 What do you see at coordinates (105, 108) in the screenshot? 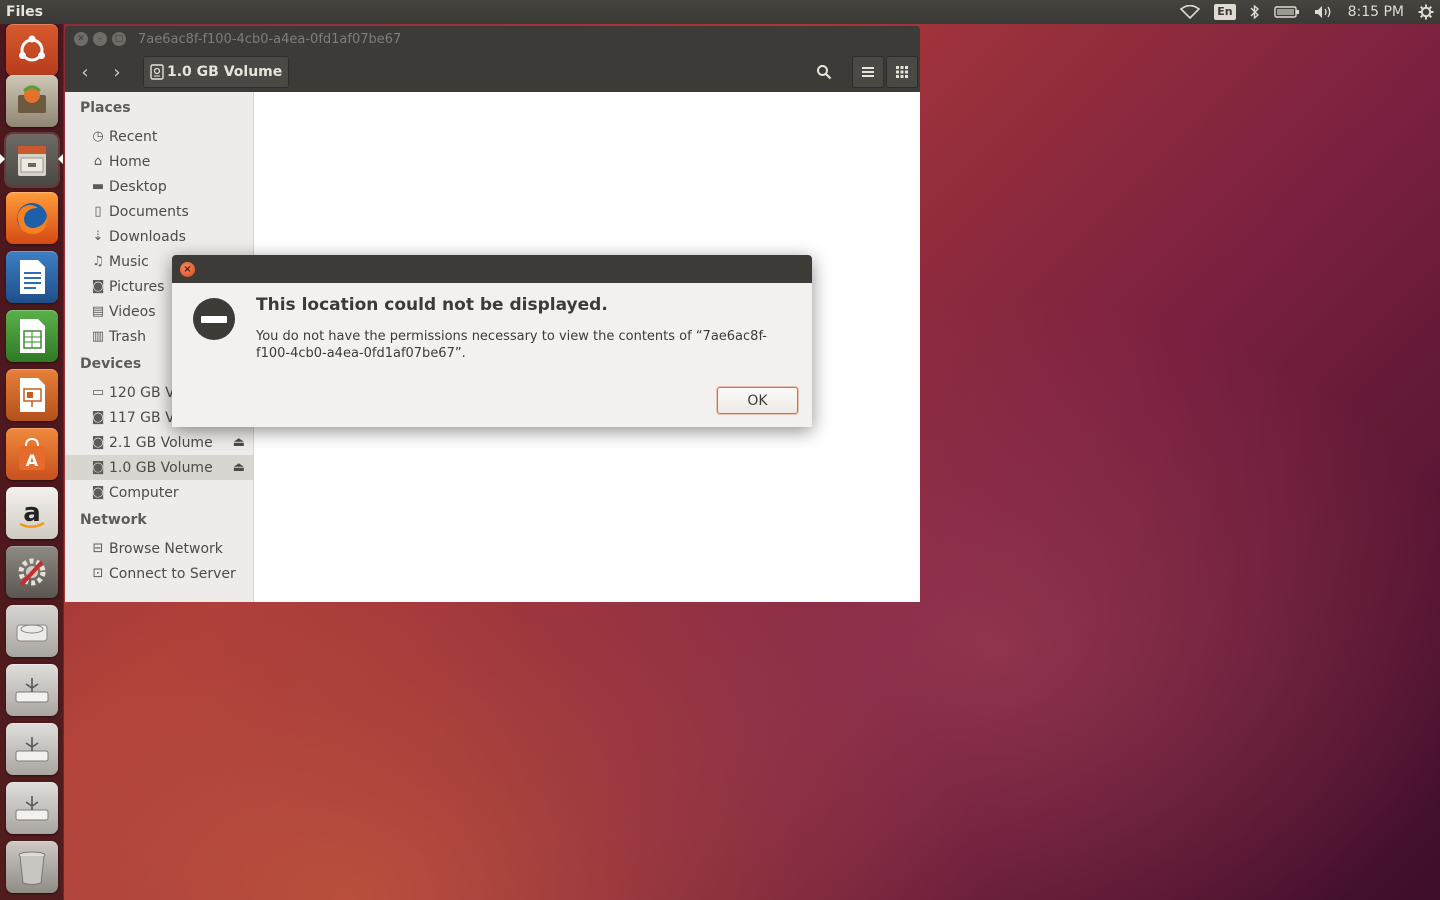
I see `places-header: Places` at bounding box center [105, 108].